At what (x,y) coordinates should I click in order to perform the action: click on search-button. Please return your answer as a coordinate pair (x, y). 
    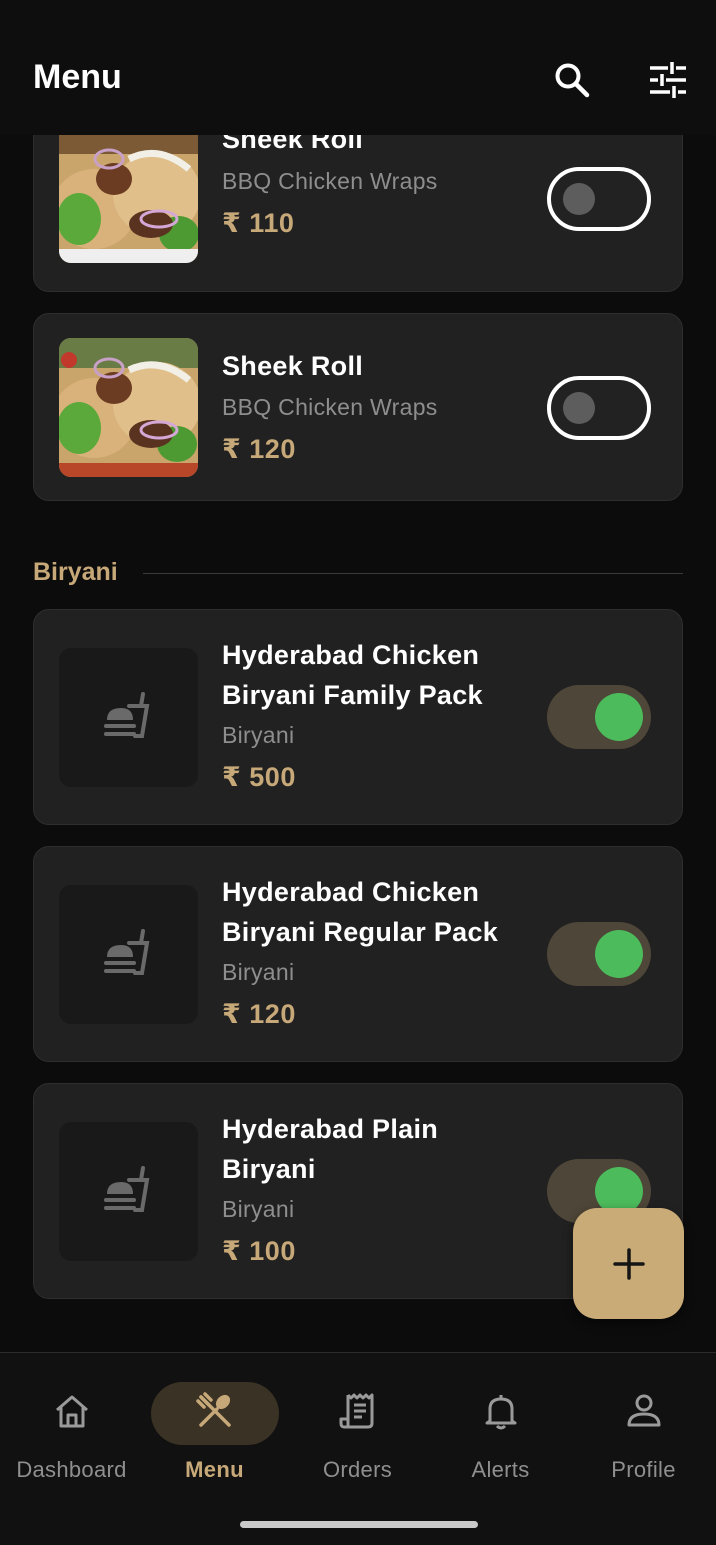
    Looking at the image, I should click on (572, 80).